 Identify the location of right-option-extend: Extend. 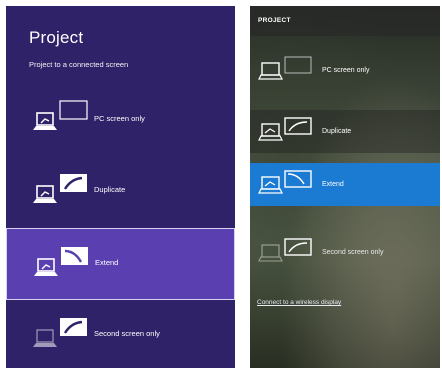
(345, 184).